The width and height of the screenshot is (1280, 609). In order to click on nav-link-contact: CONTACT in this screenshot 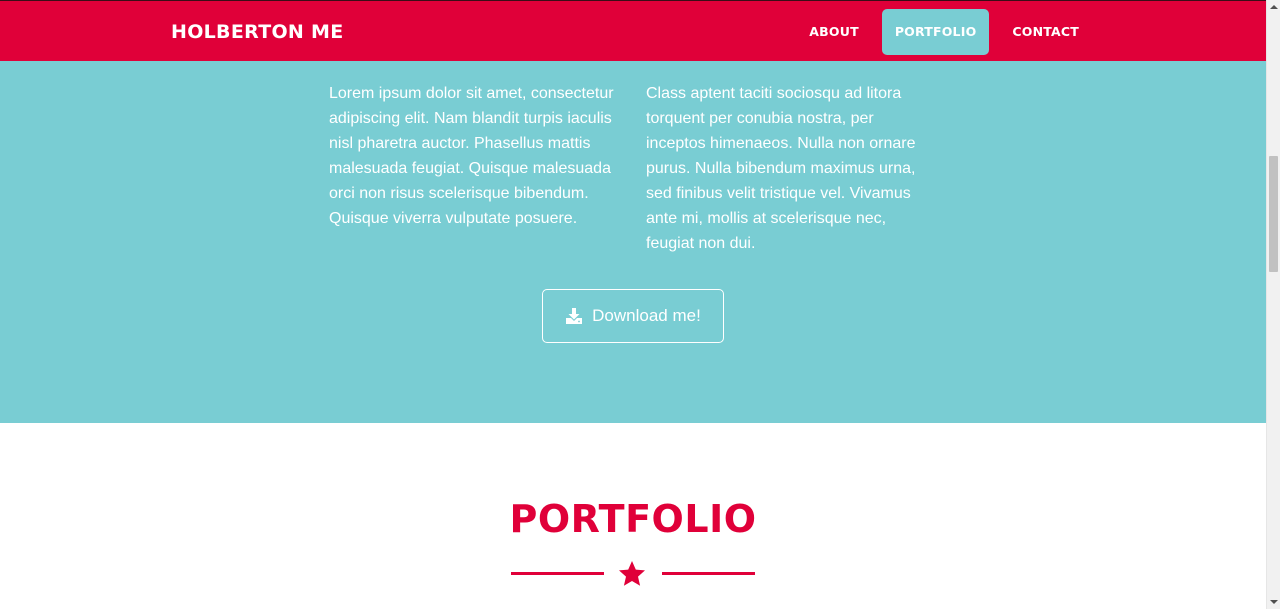, I will do `click(1045, 32)`.